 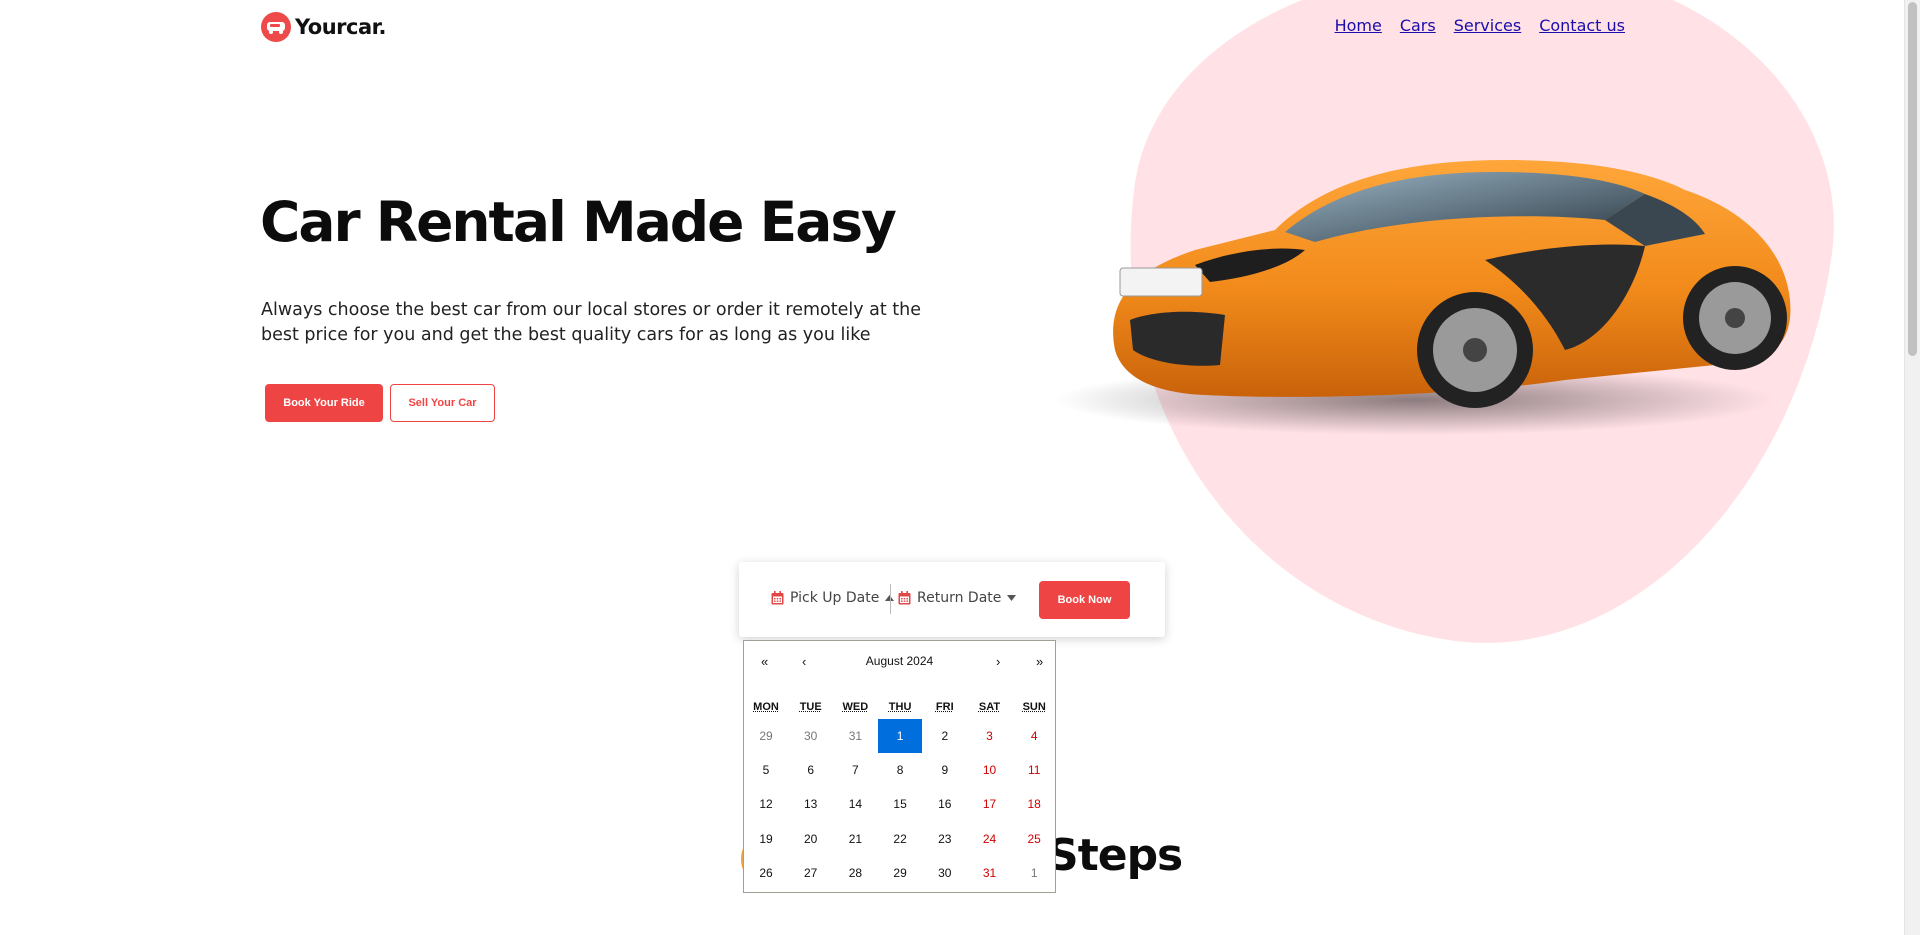 What do you see at coordinates (990, 804) in the screenshot?
I see `calendar-day: 17` at bounding box center [990, 804].